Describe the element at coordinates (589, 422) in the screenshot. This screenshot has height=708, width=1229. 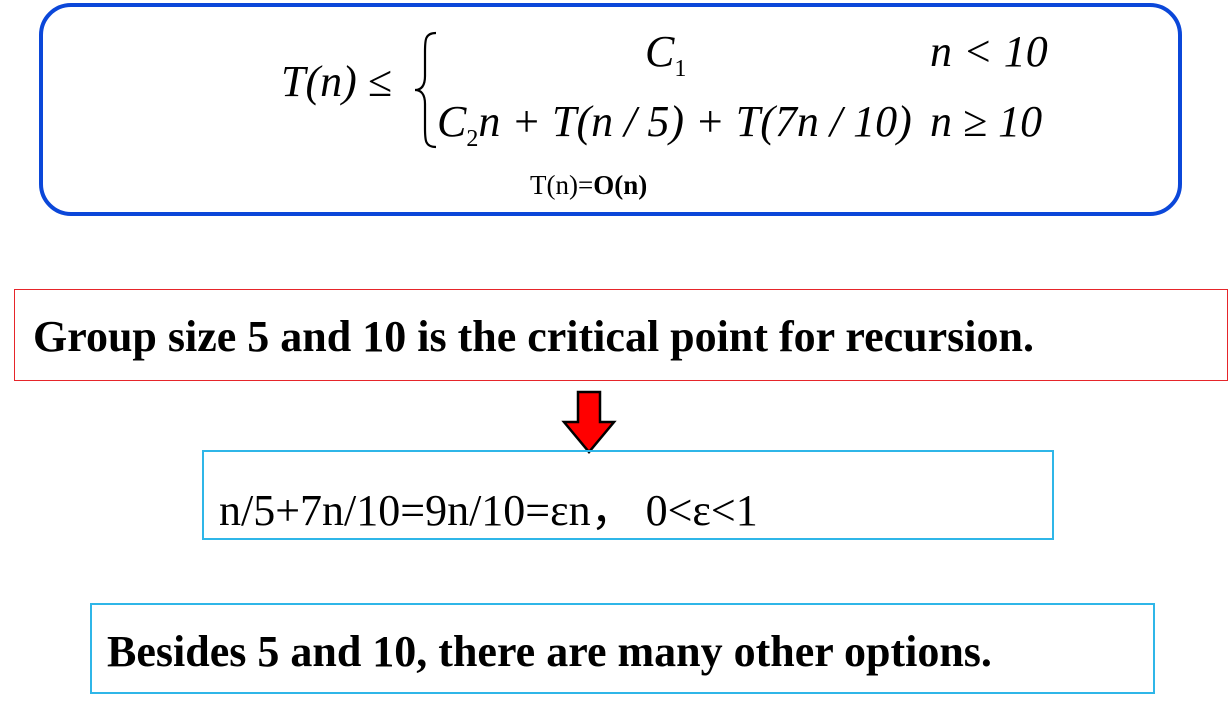
I see `down-arrow-icon` at that location.